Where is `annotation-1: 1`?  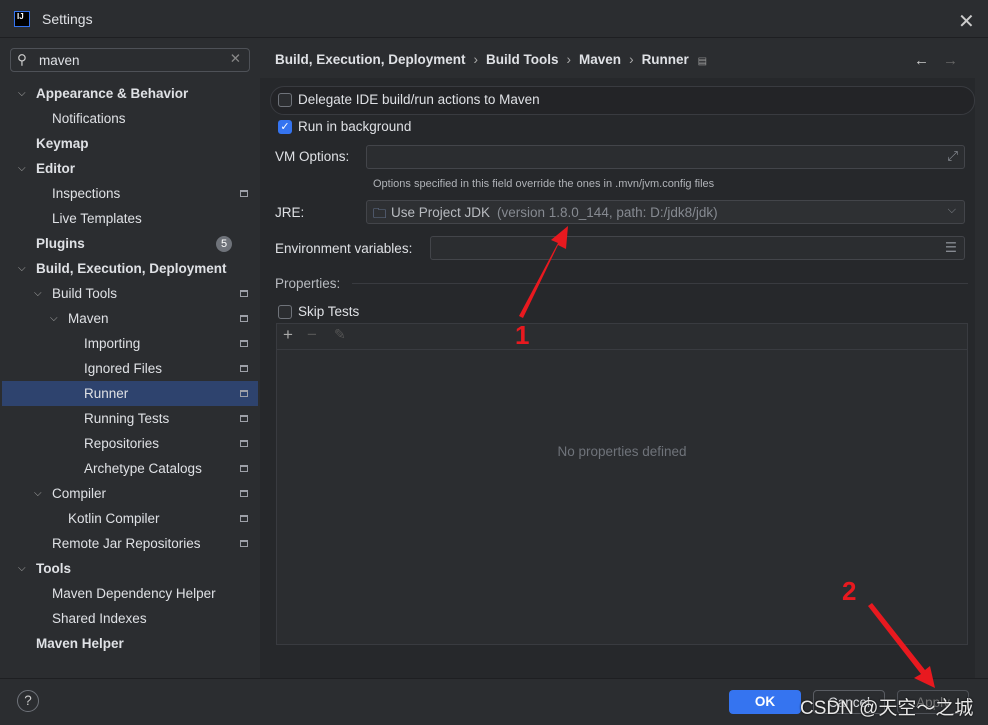
annotation-1: 1 is located at coordinates (522, 335).